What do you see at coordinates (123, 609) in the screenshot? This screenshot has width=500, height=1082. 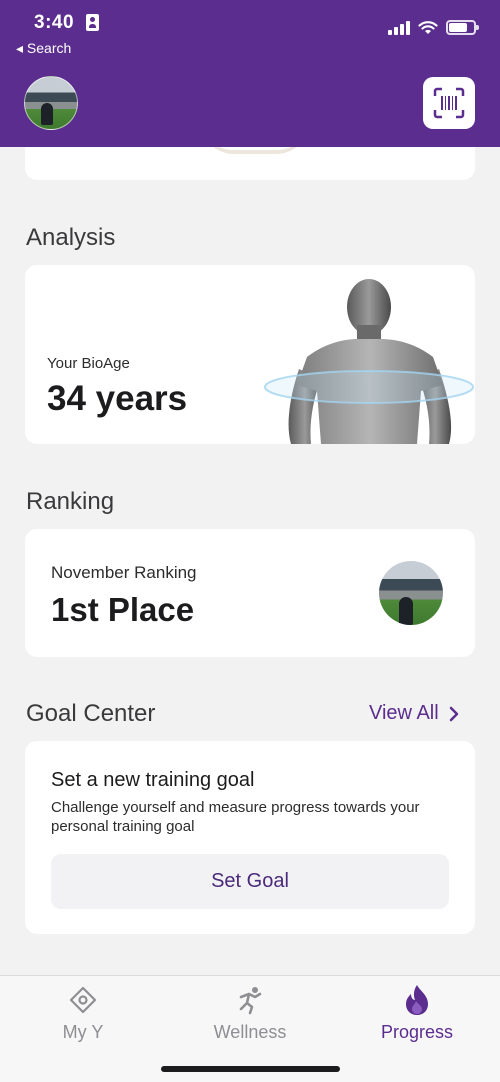 I see `ranking-value: 1st Place` at bounding box center [123, 609].